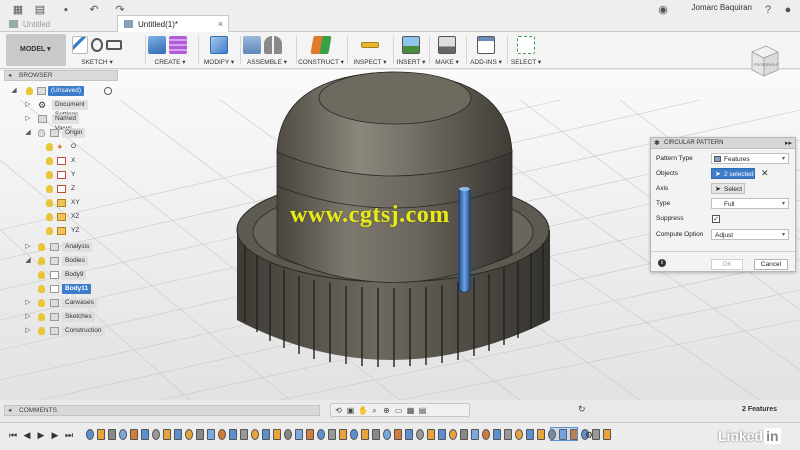  I want to click on zoom-window-icon: ⊕, so click(386, 410).